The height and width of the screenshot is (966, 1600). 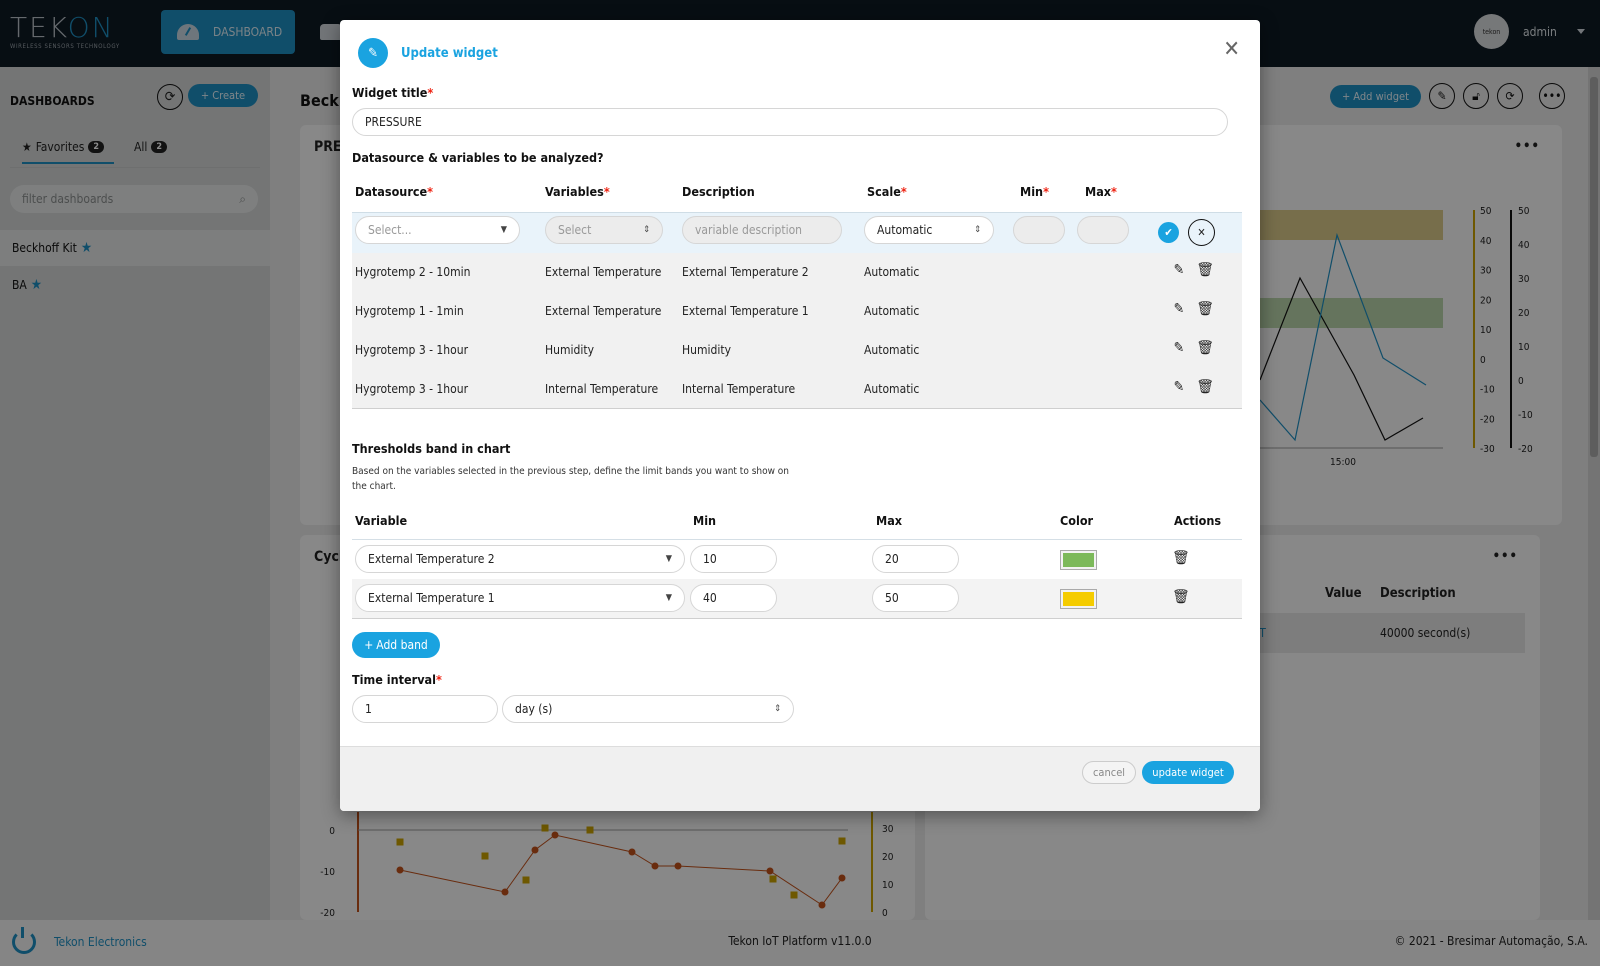 What do you see at coordinates (425, 709) in the screenshot?
I see `time-interval-input: 1` at bounding box center [425, 709].